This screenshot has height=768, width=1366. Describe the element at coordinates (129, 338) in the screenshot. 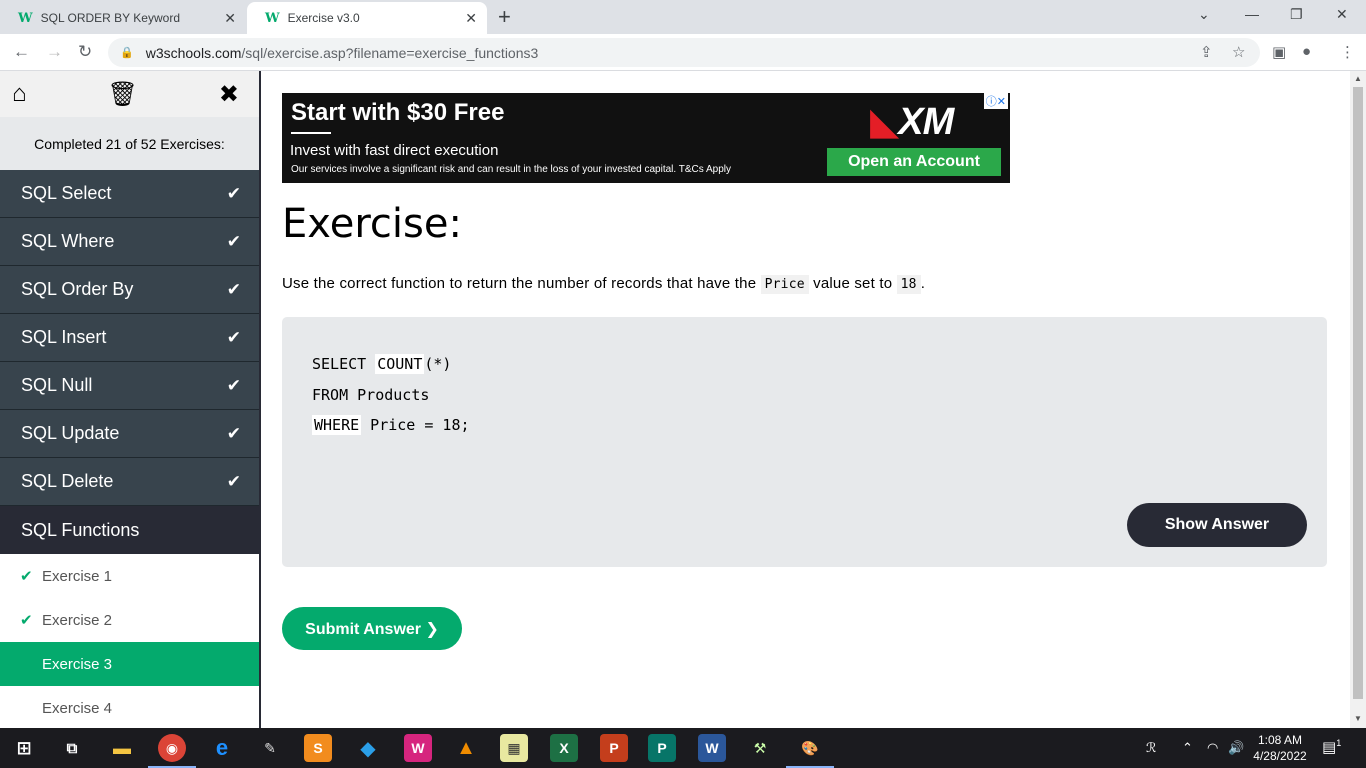

I see `category-sql-insert: SQL Insert ✔` at that location.